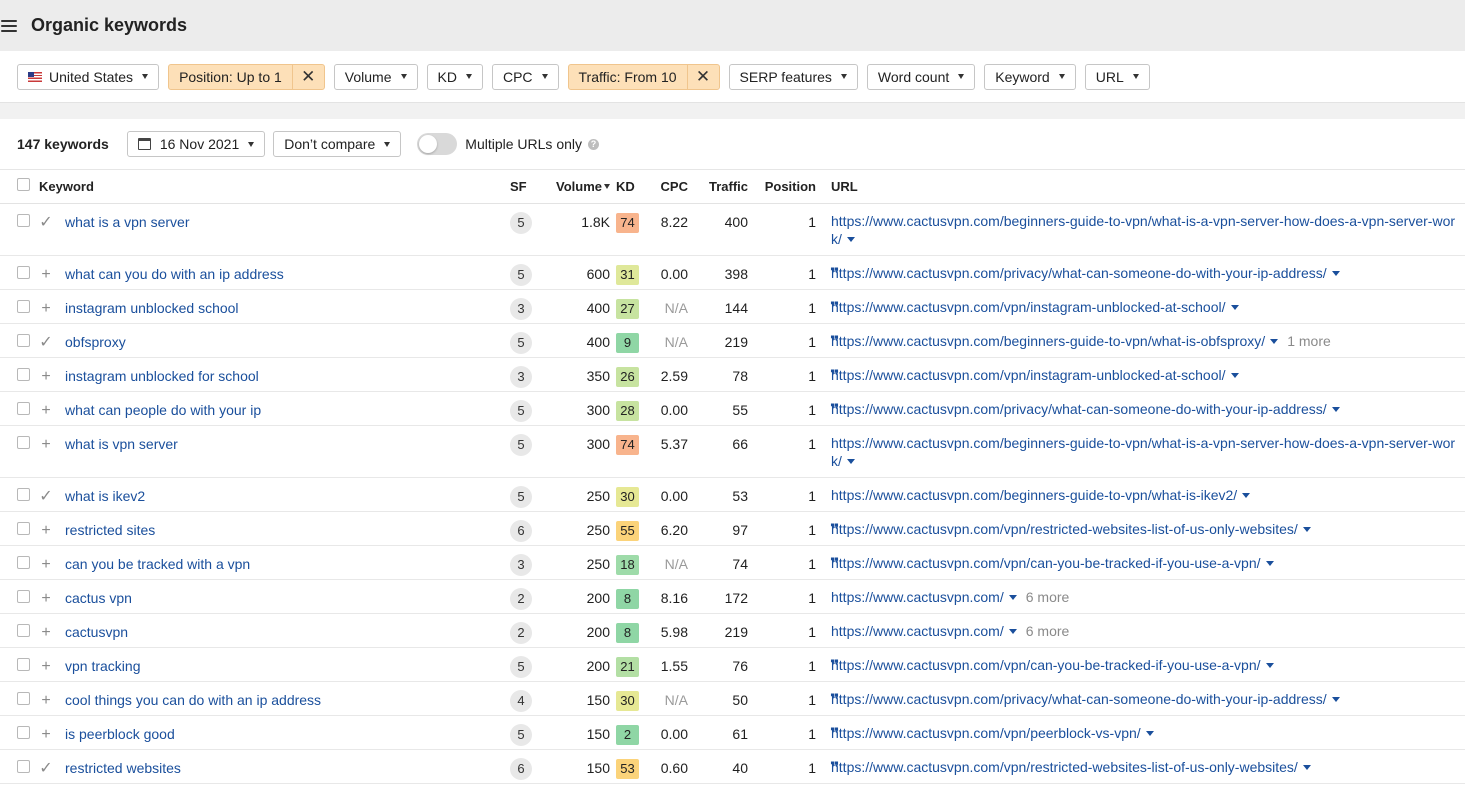 This screenshot has width=1465, height=787. I want to click on keyword-link: what can you do with an ip address, so click(174, 274).